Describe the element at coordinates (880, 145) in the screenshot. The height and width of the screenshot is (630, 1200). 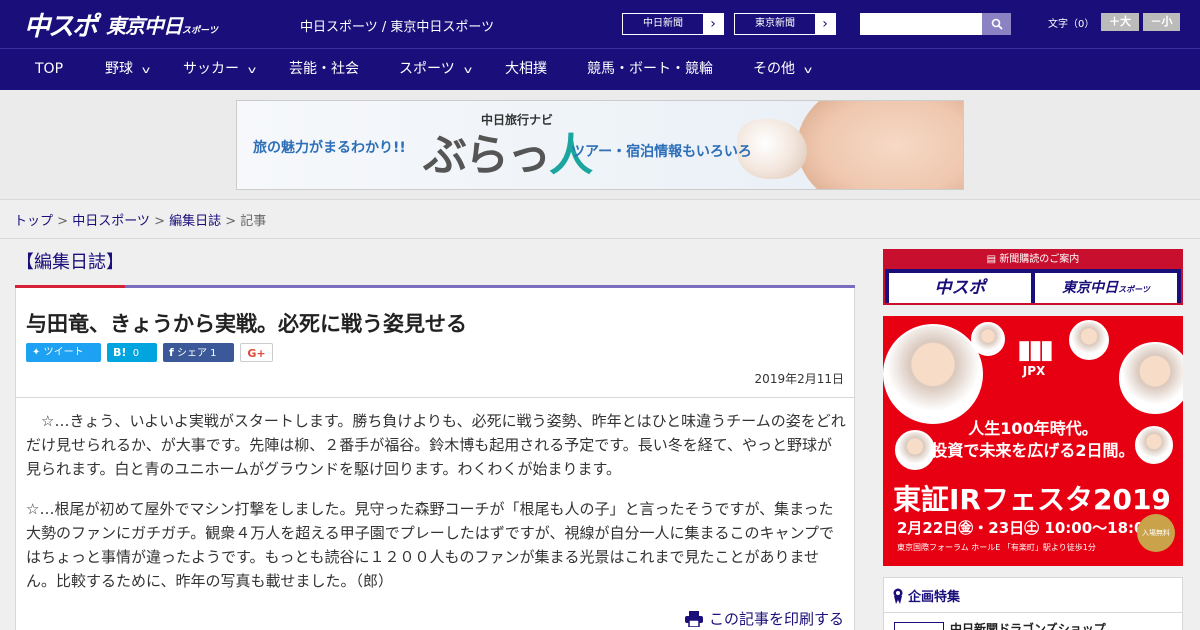
I see `woman-photo` at that location.